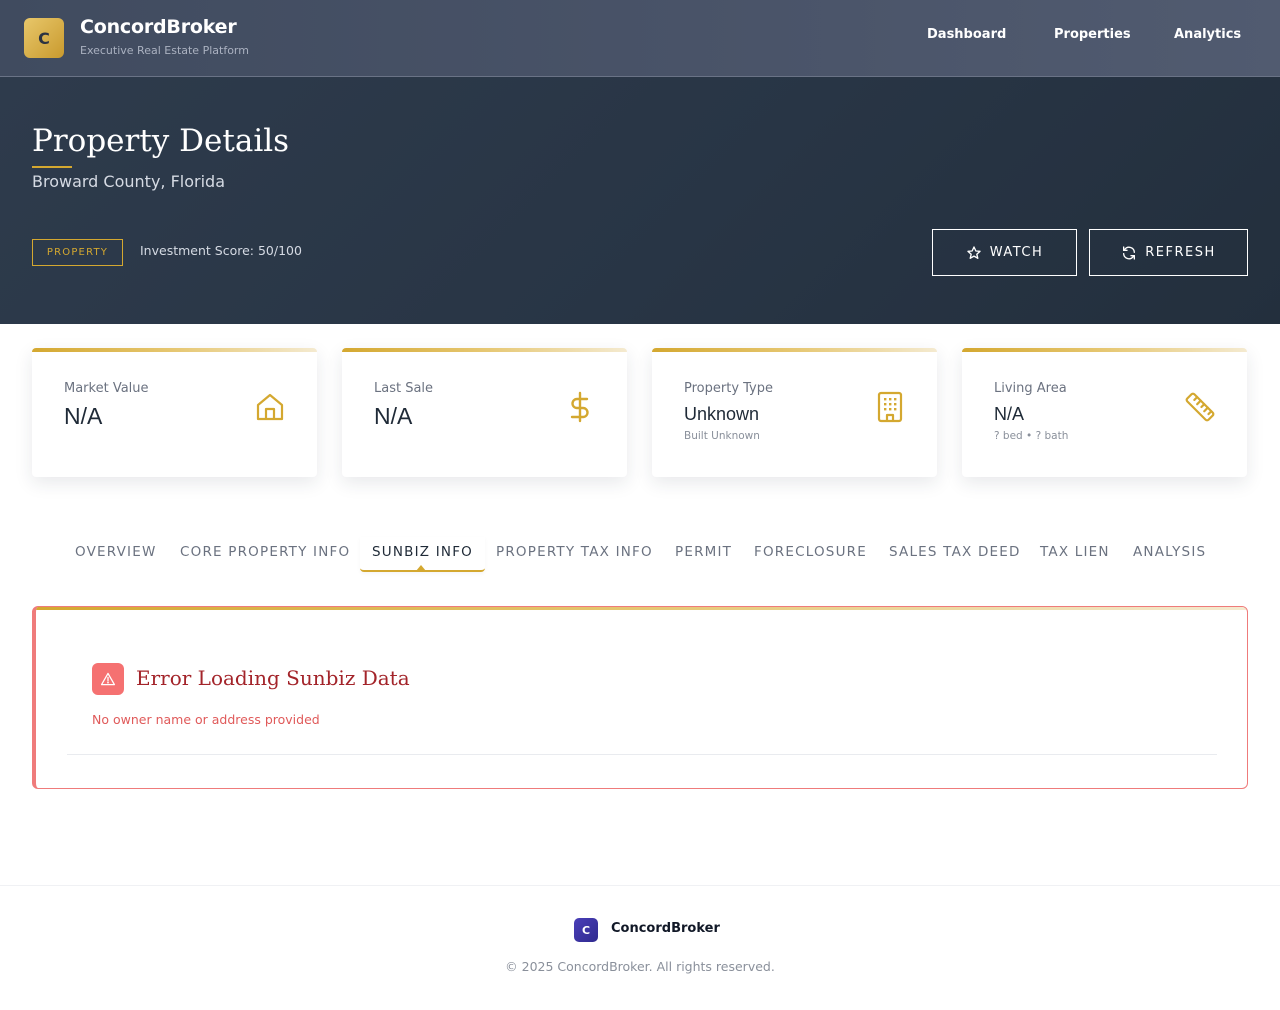  I want to click on refresh-label: REFRESH, so click(1180, 252).